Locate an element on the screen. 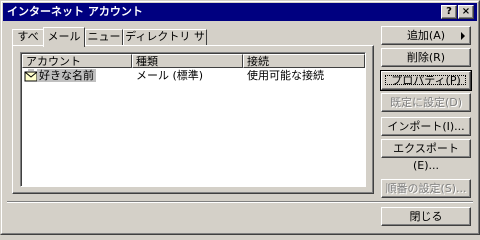 This screenshot has width=480, height=240. list-header: アカウント 種類 接続 is located at coordinates (193, 61).